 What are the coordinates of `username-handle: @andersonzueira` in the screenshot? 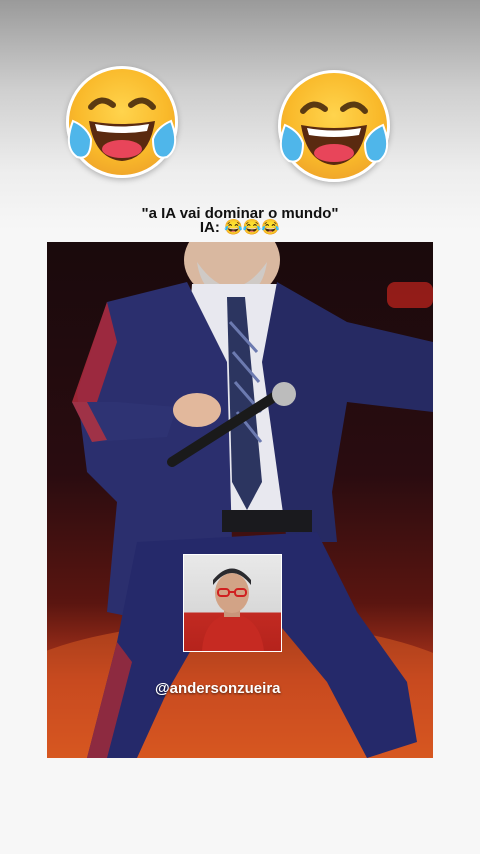 It's located at (218, 688).